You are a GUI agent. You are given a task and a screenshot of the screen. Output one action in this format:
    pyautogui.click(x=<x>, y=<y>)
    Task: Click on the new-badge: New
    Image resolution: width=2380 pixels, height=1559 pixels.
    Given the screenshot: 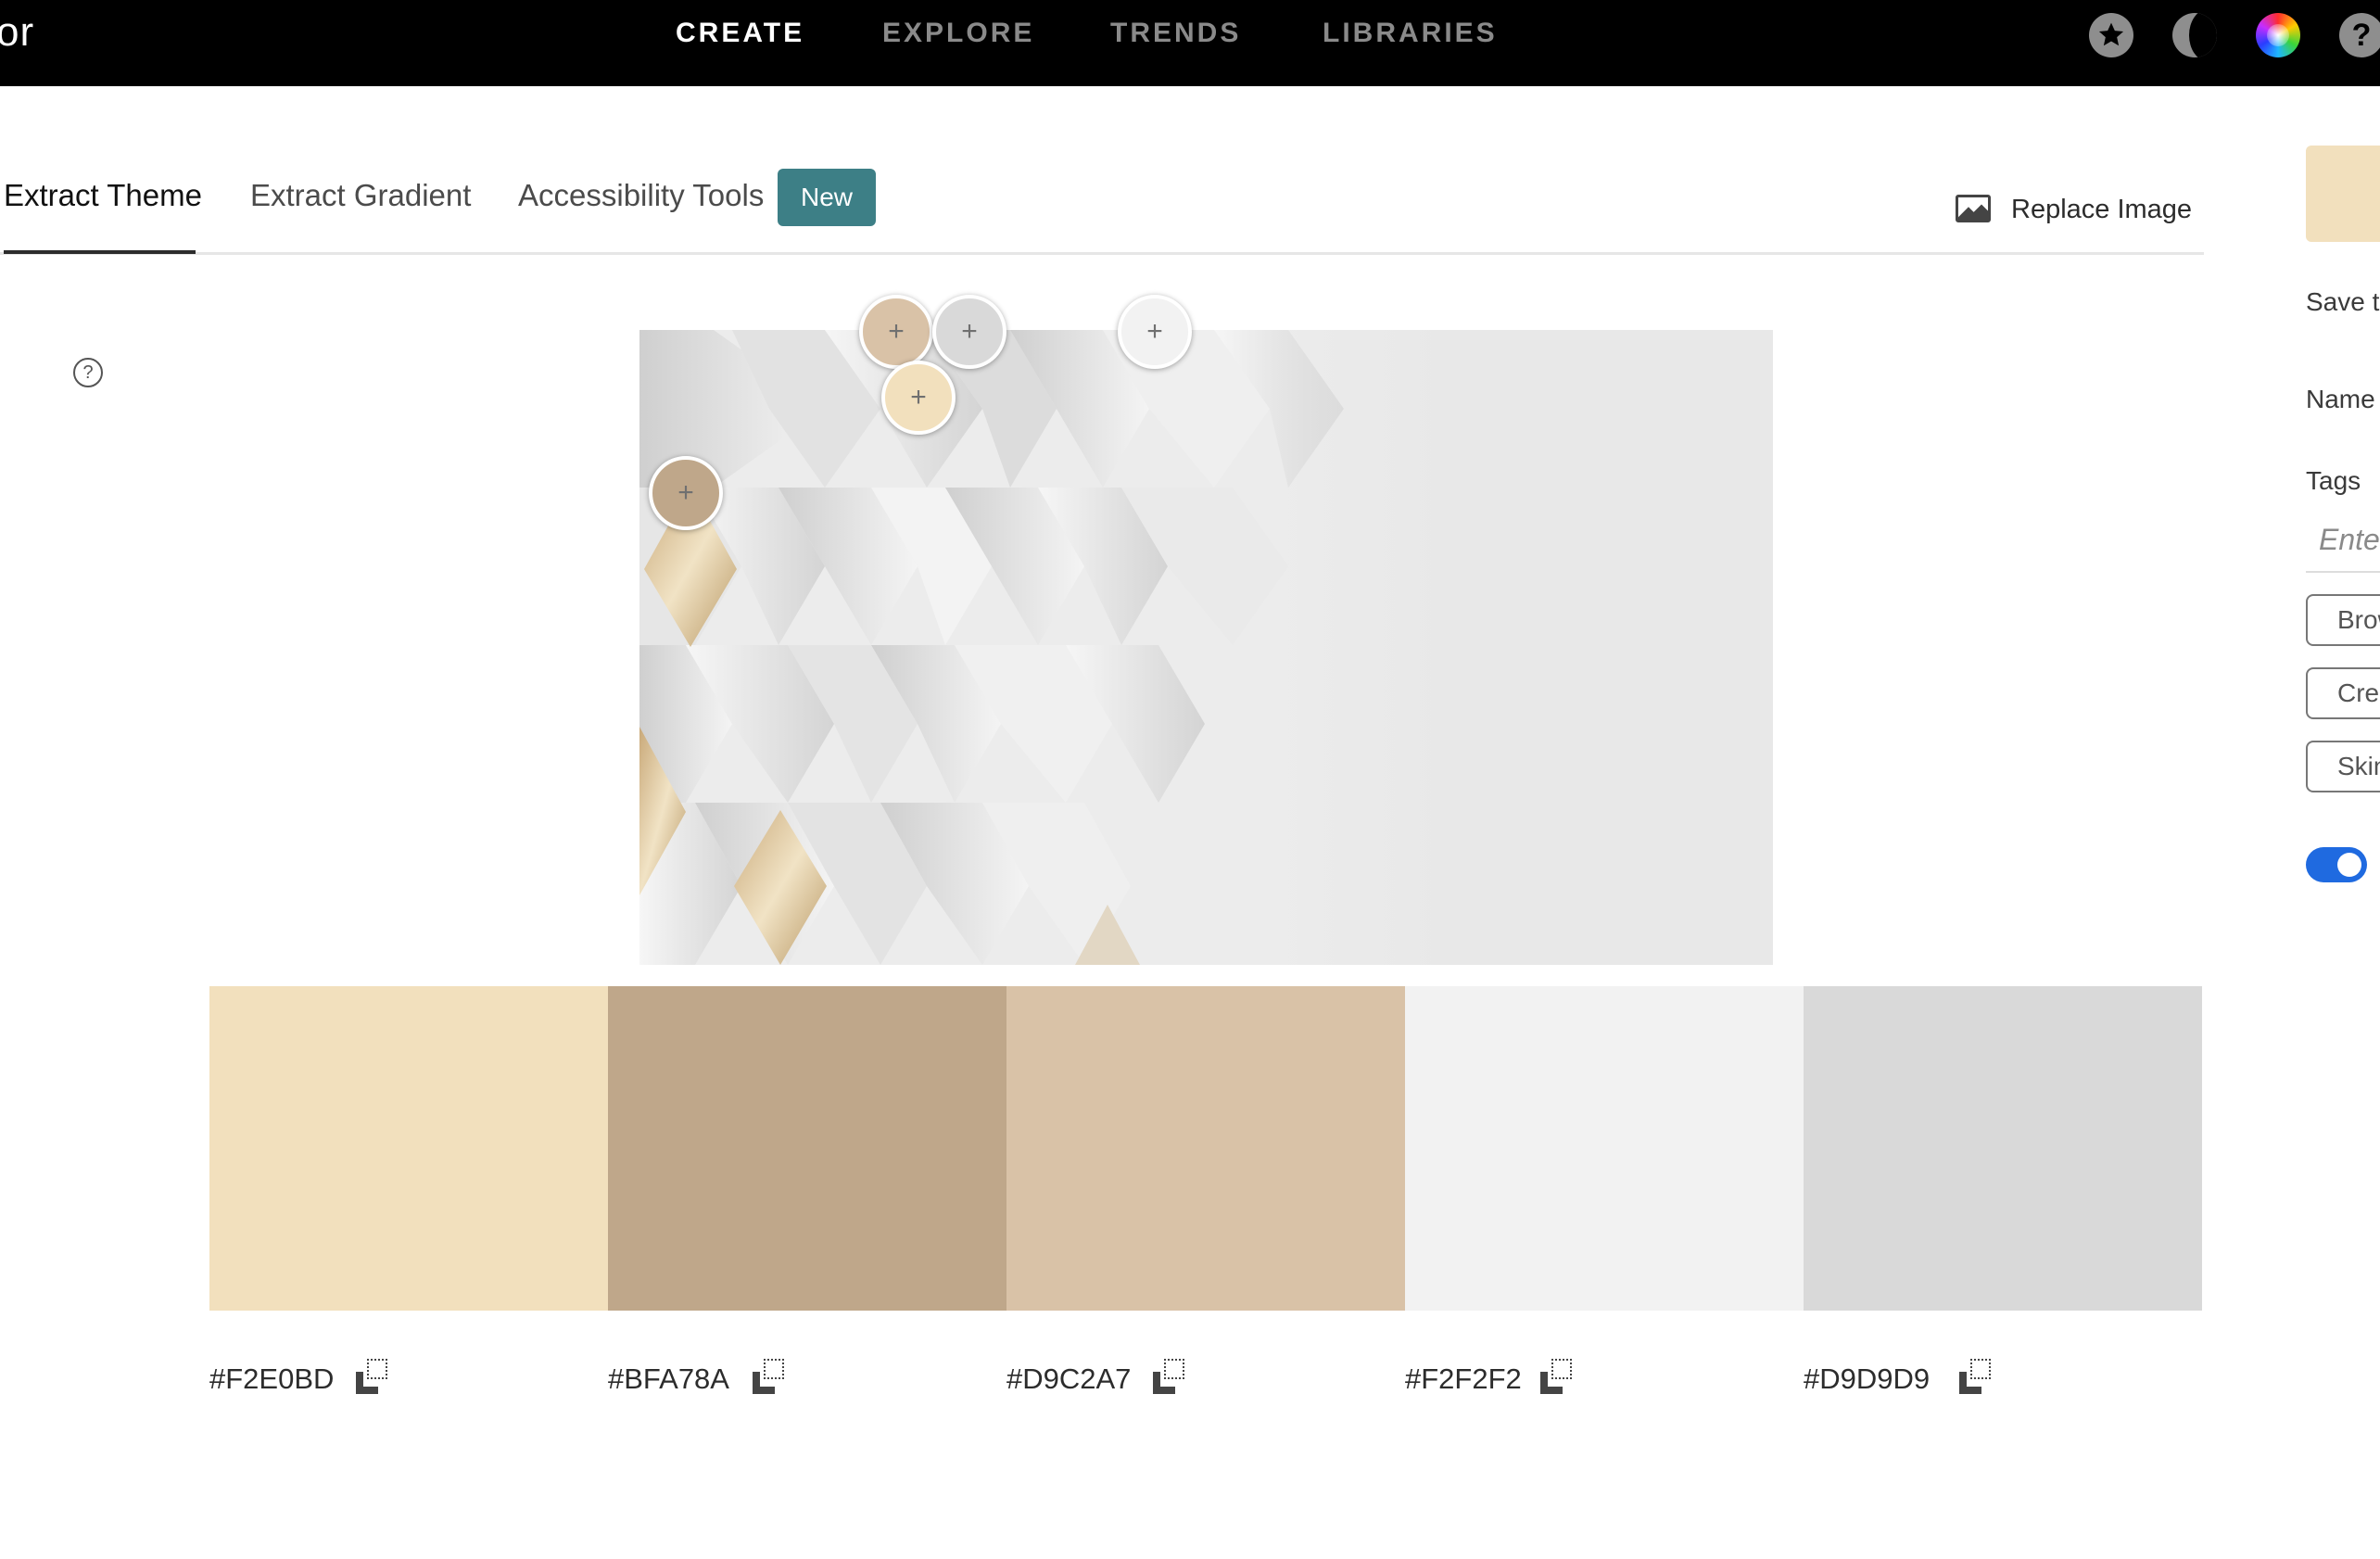 What is the action you would take?
    pyautogui.click(x=827, y=197)
    